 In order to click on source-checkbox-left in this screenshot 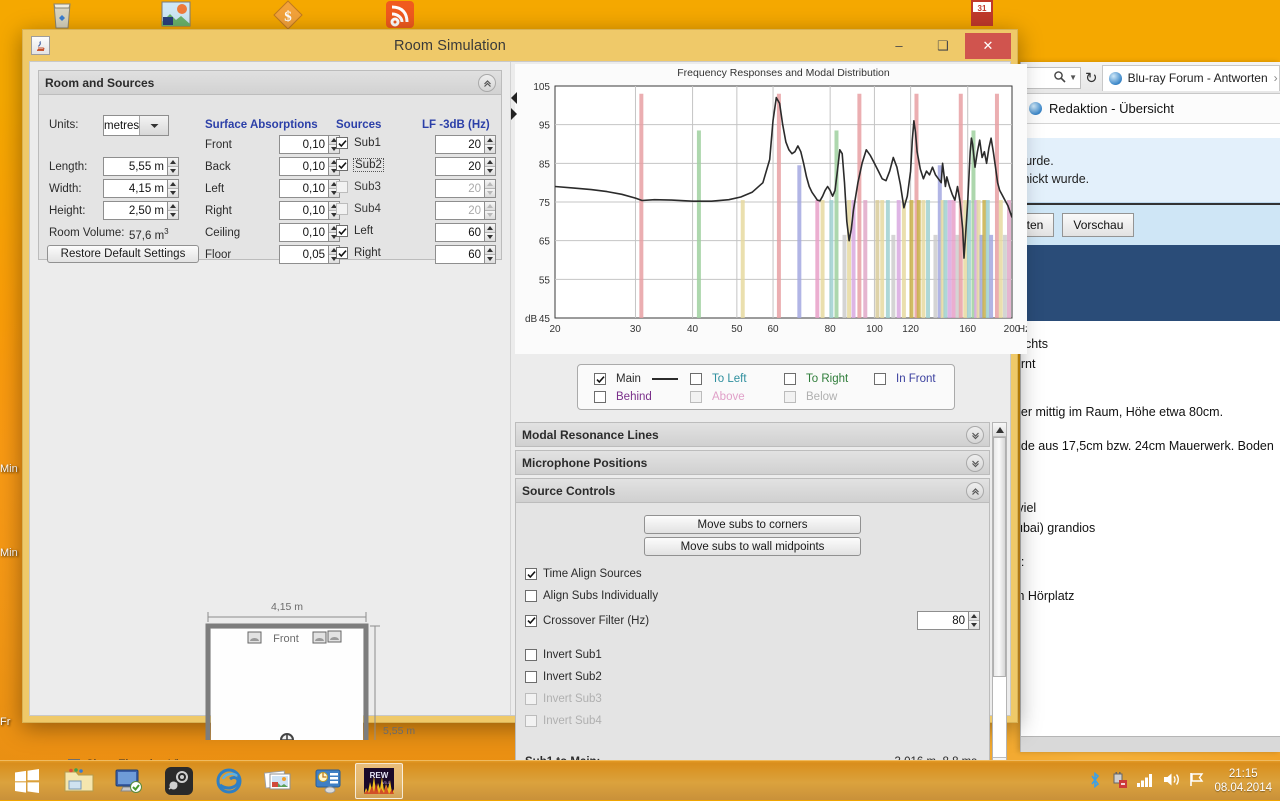, I will do `click(342, 231)`.